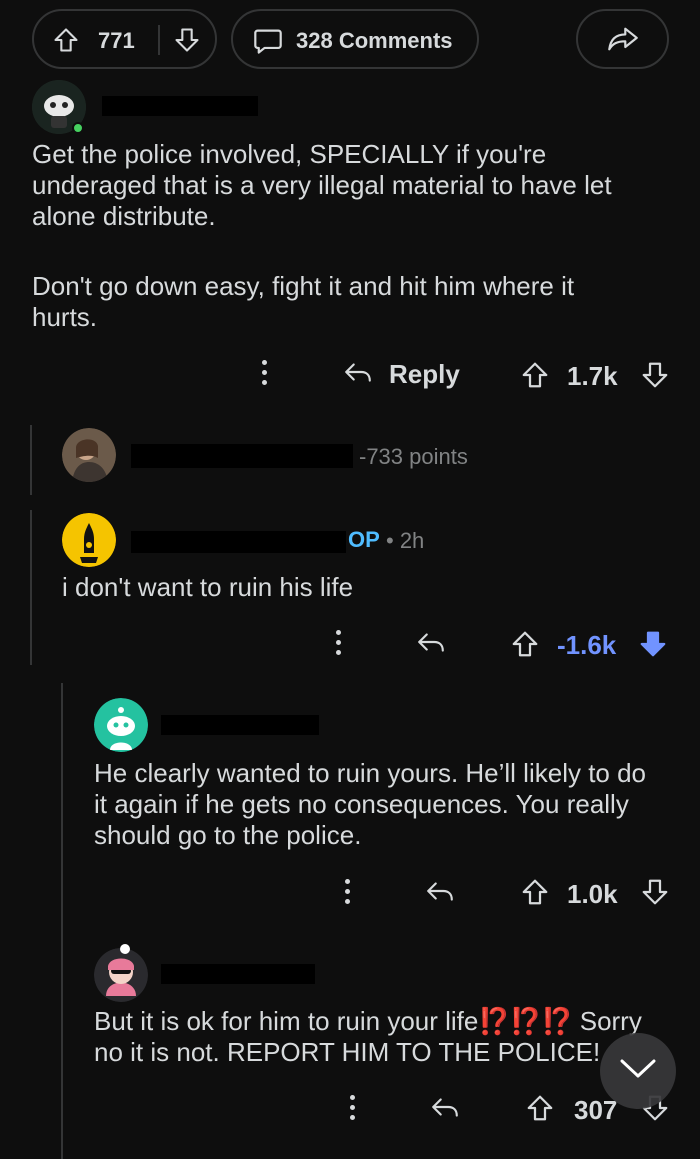  What do you see at coordinates (268, 41) in the screenshot?
I see `comment-icon` at bounding box center [268, 41].